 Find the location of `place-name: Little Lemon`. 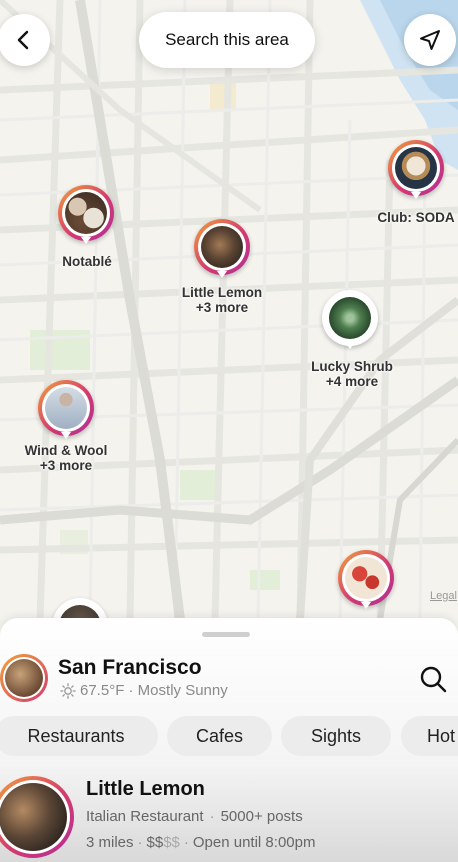

place-name: Little Lemon is located at coordinates (145, 789).